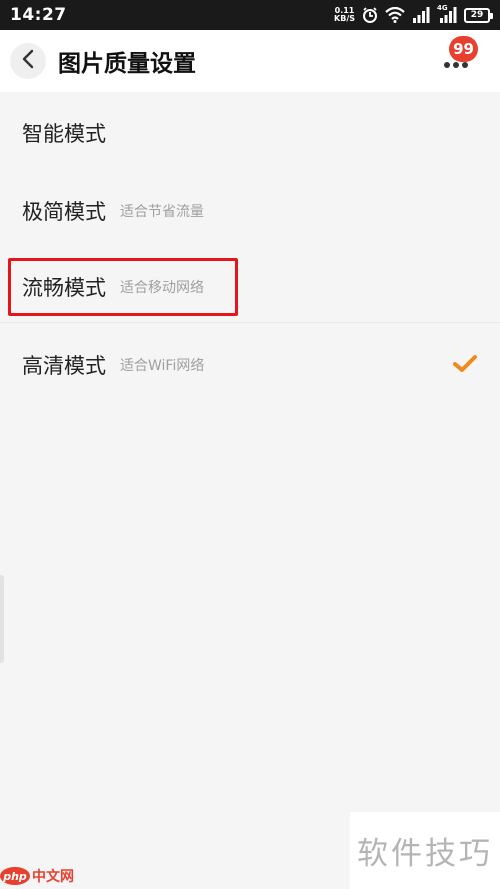  What do you see at coordinates (421, 15) in the screenshot?
I see `signal-icon` at bounding box center [421, 15].